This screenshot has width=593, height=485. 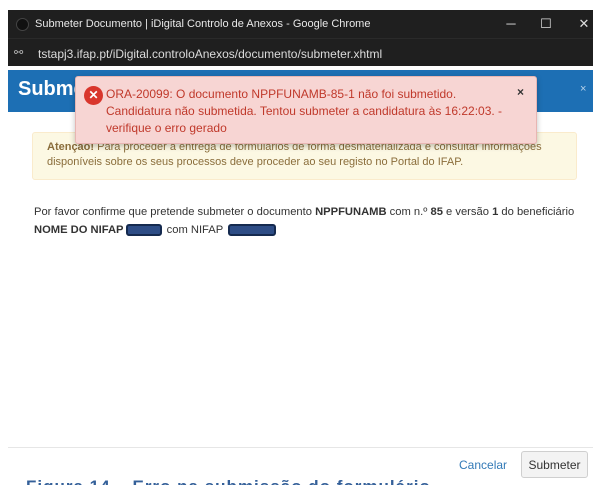 What do you see at coordinates (583, 89) in the screenshot?
I see `dialog-close-icon: ×` at bounding box center [583, 89].